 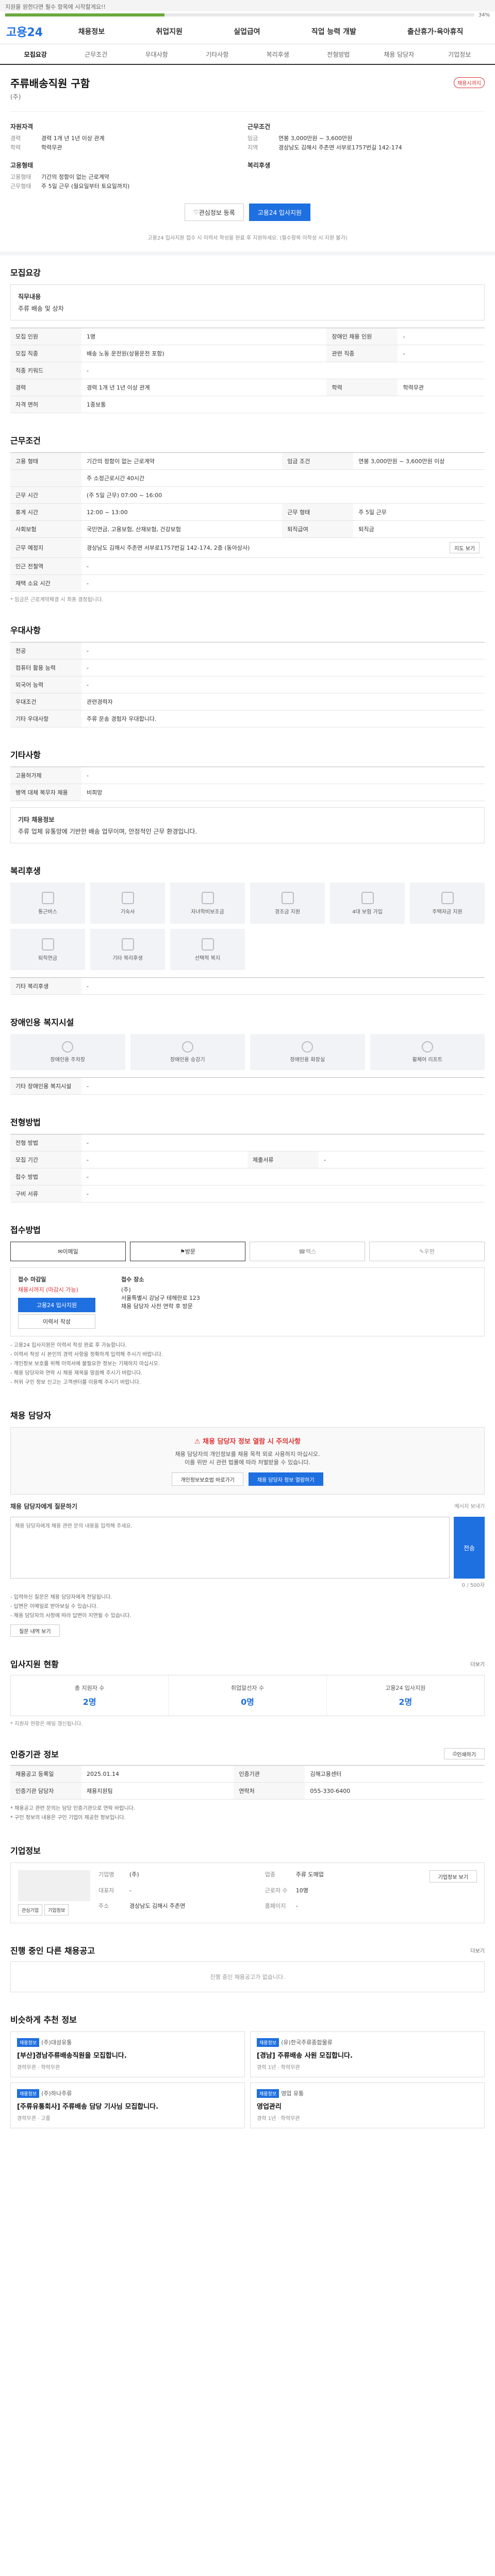 What do you see at coordinates (28, 2093) in the screenshot?
I see `rec-tag: 채용정보` at bounding box center [28, 2093].